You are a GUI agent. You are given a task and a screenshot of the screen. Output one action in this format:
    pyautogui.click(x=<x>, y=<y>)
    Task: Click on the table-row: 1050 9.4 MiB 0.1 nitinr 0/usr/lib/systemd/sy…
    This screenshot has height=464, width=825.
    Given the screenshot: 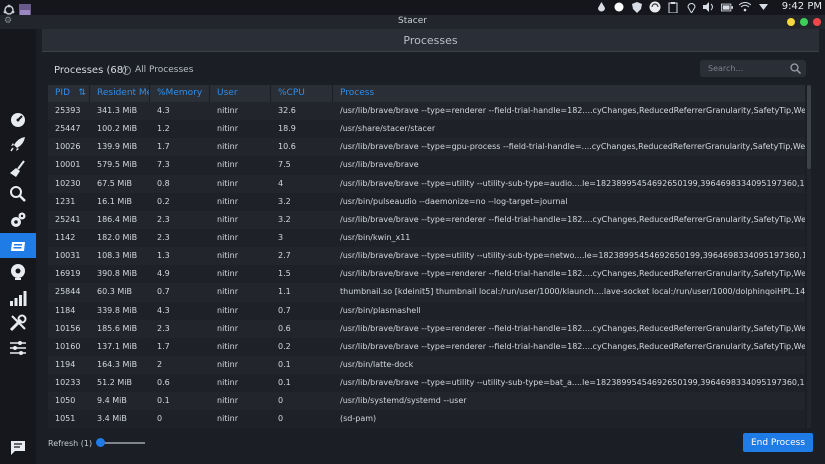 What is the action you would take?
    pyautogui.click(x=426, y=401)
    